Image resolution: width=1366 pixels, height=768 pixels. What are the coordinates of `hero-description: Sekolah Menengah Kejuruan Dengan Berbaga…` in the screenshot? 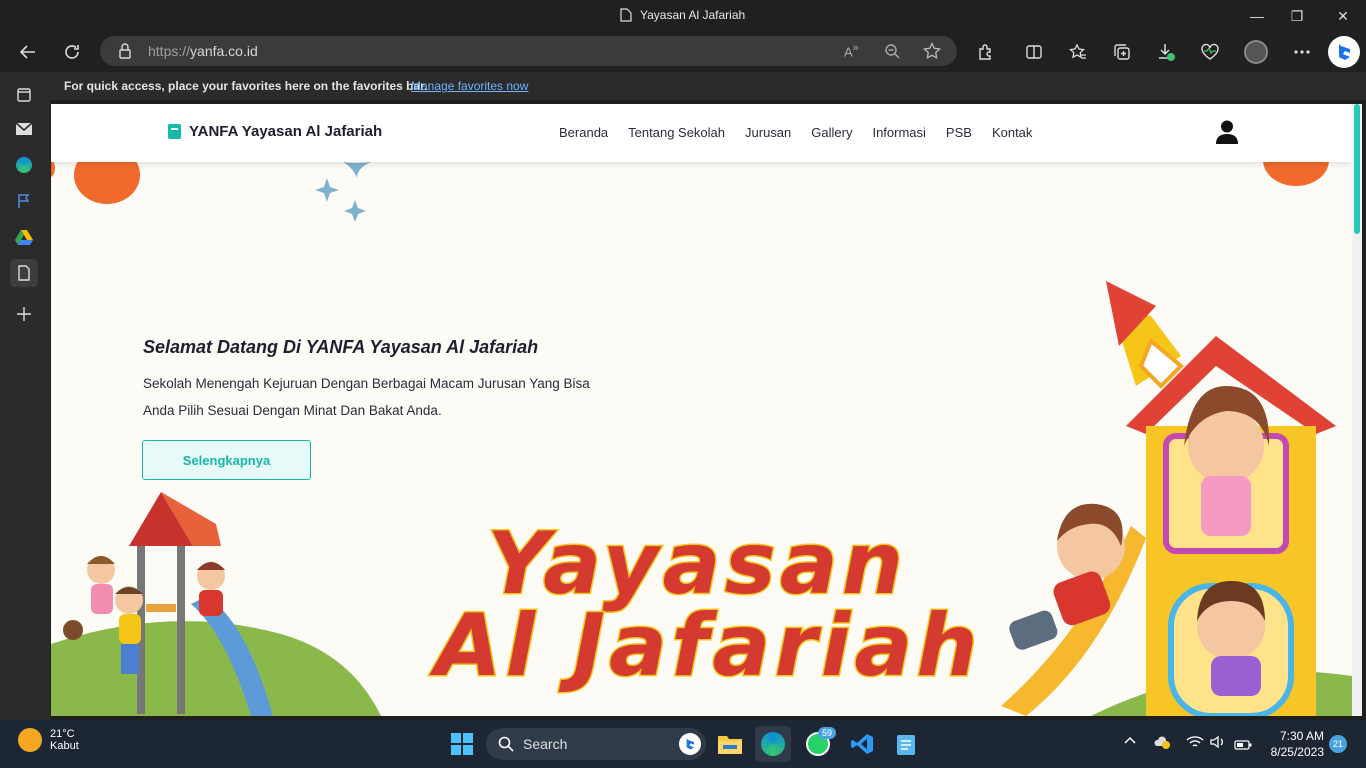 It's located at (378, 397).